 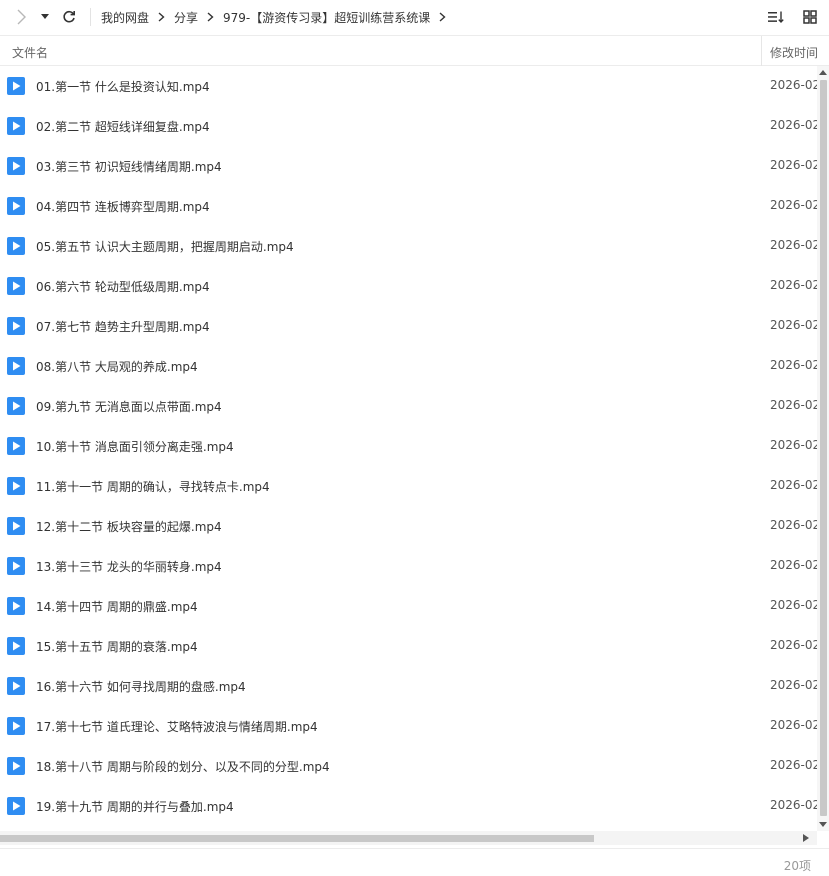 What do you see at coordinates (408, 806) in the screenshot?
I see `file-row: 19.第十九节 周期的并行与叠加.mp4 2026-02` at bounding box center [408, 806].